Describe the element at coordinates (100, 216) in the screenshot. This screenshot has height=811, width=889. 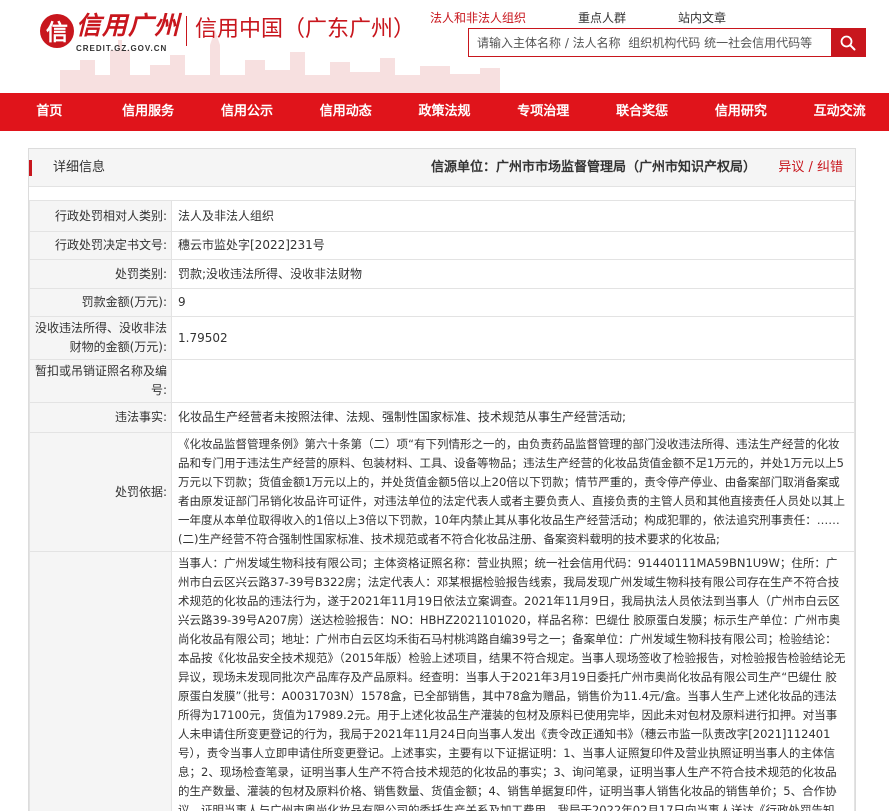
I see `row-label: 行政处罚相对人类别:` at that location.